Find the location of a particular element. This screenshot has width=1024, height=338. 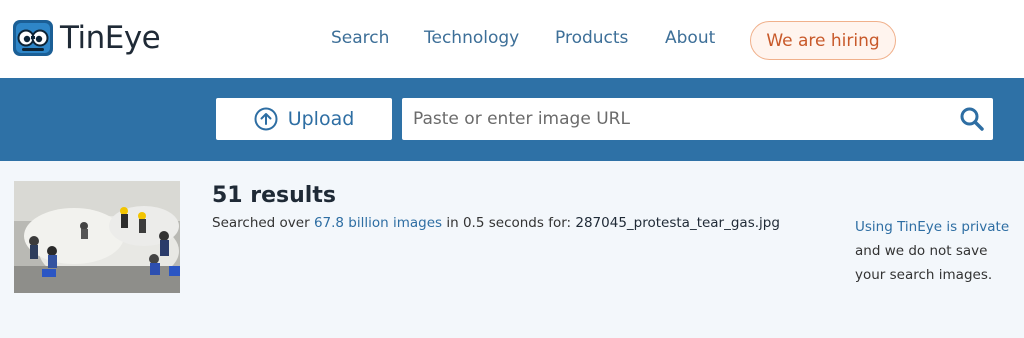

url-input is located at coordinates (672, 119).